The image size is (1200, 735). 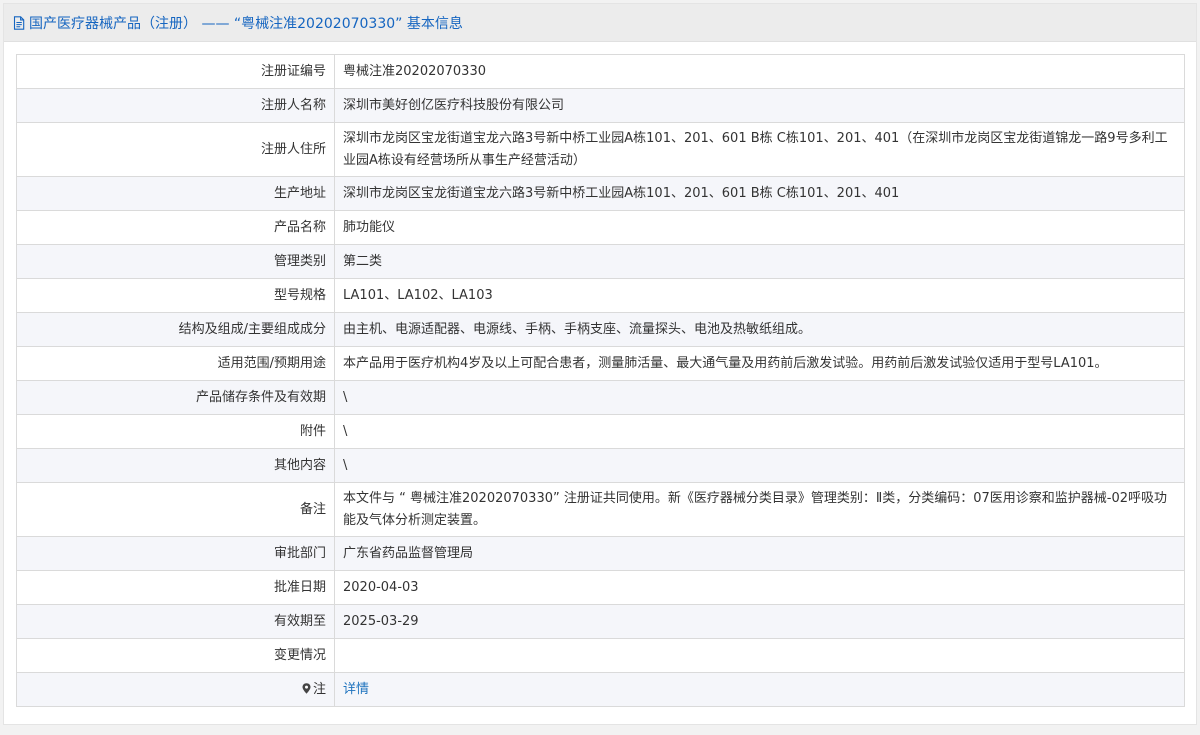 What do you see at coordinates (175, 553) in the screenshot?
I see `row-label: 审批部门` at bounding box center [175, 553].